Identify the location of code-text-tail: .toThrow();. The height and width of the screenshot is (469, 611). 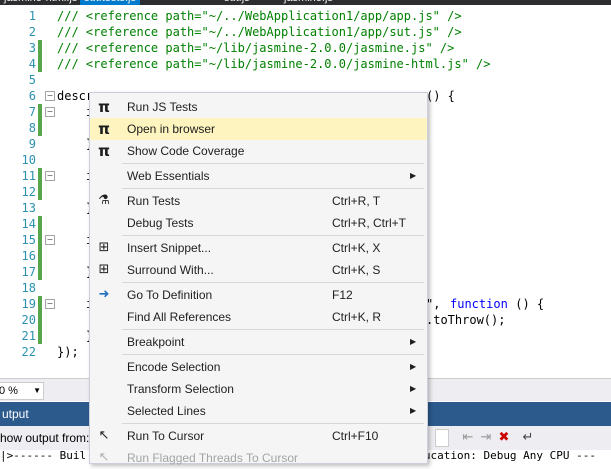
(466, 320).